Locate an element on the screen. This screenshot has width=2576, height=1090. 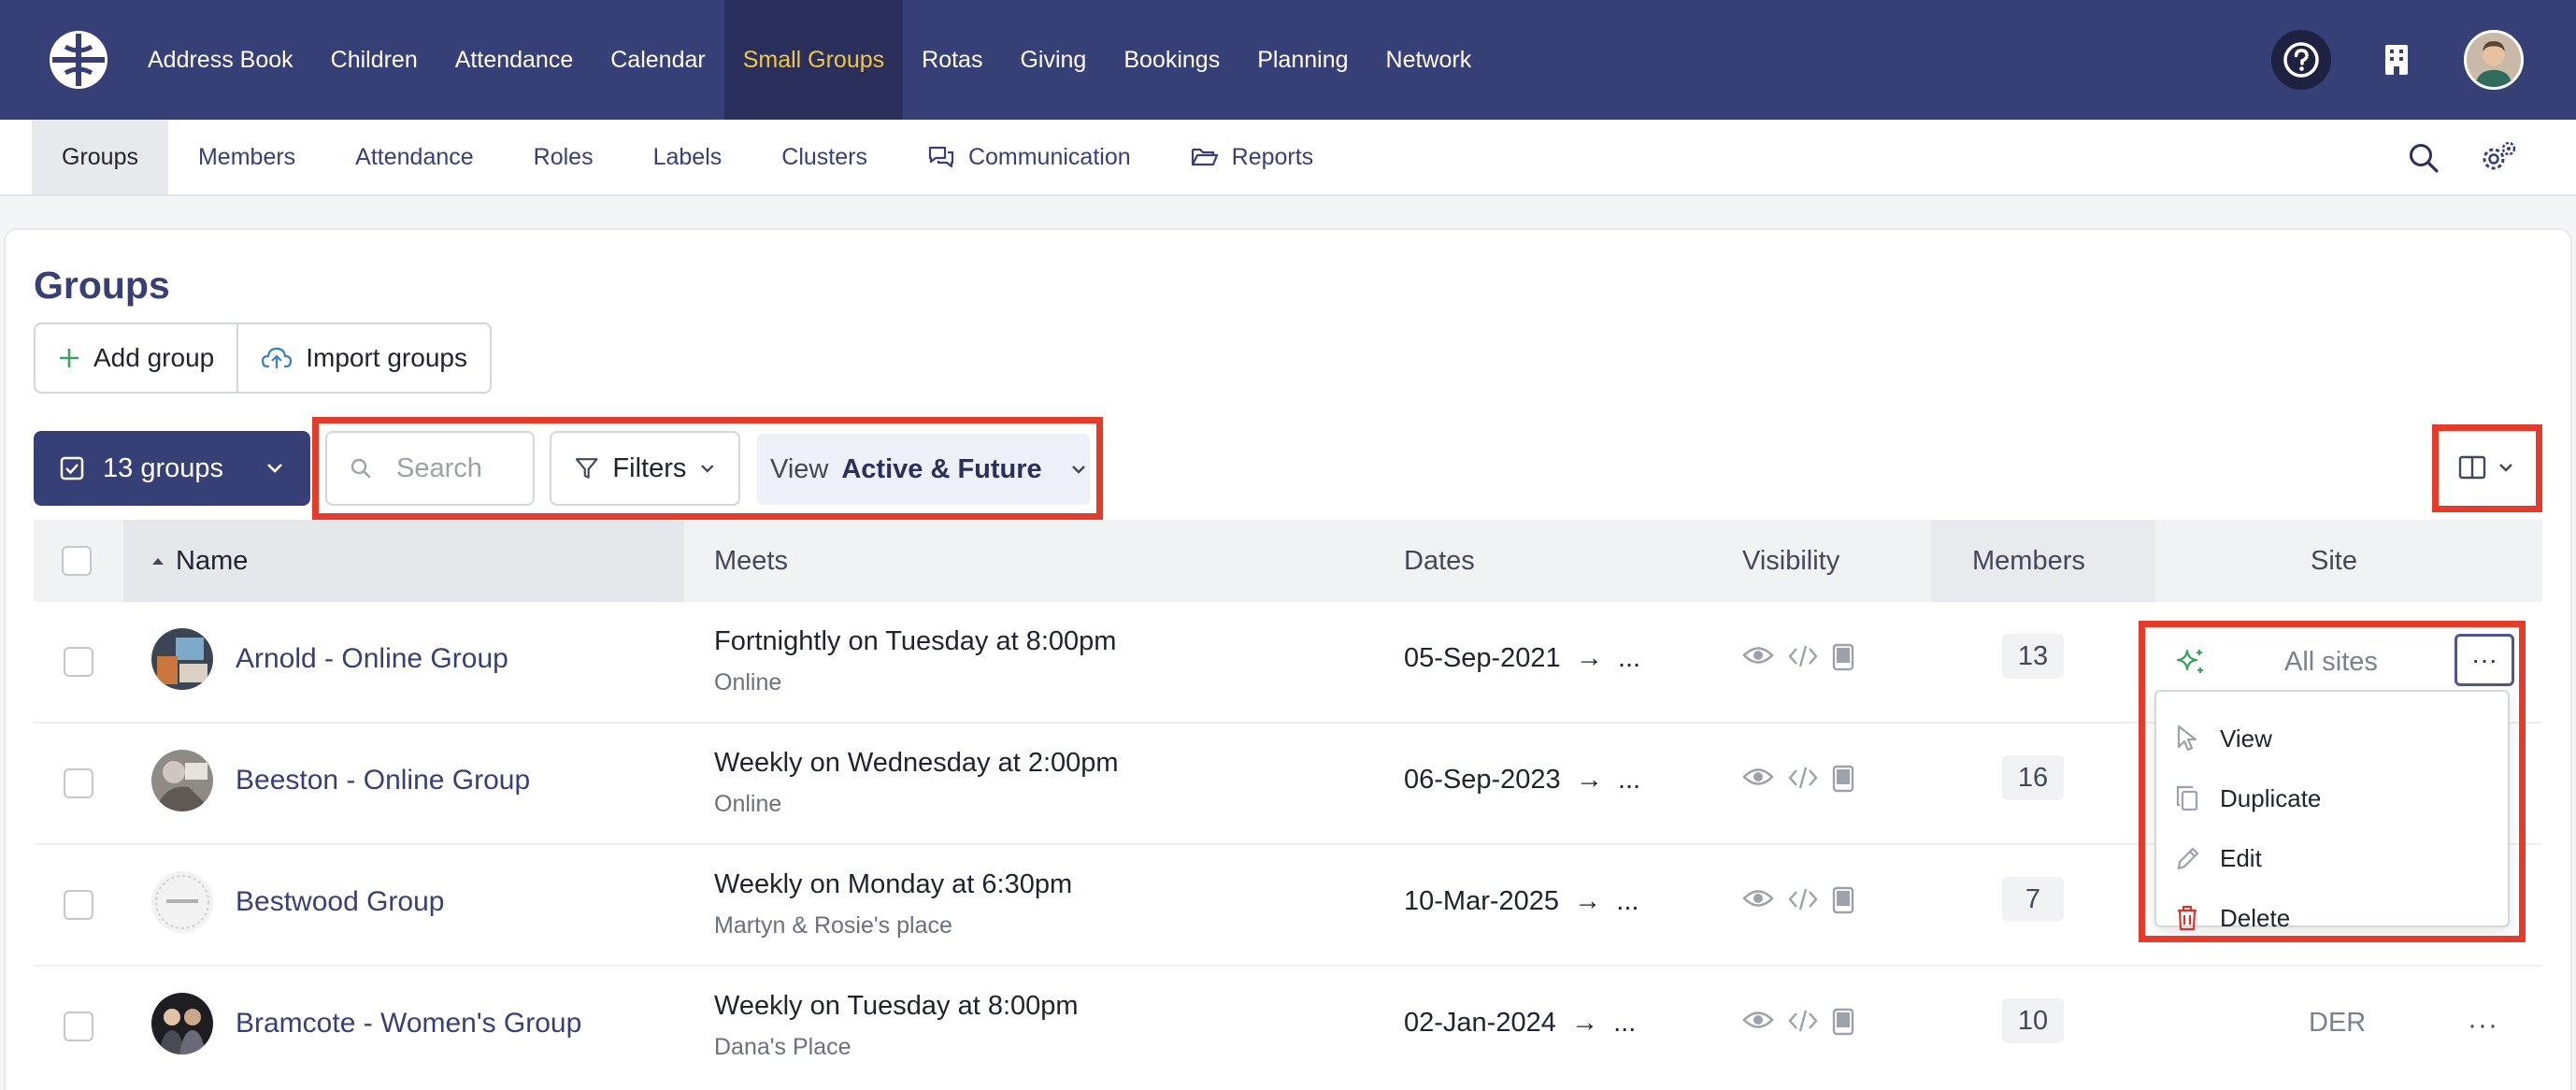
highlight-box-actions-menu is located at coordinates (2332, 781).